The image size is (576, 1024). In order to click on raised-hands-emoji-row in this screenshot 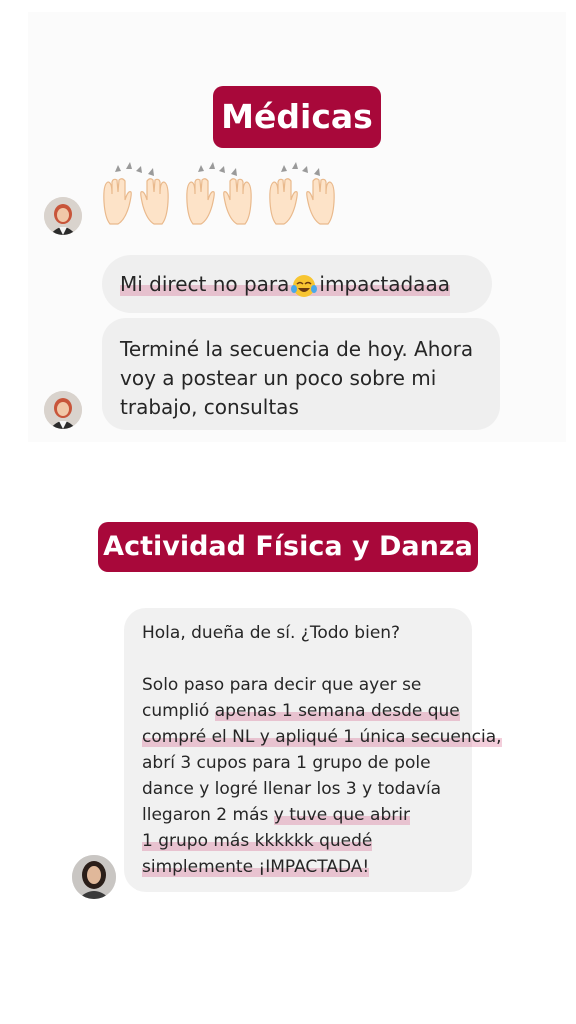, I will do `click(219, 193)`.